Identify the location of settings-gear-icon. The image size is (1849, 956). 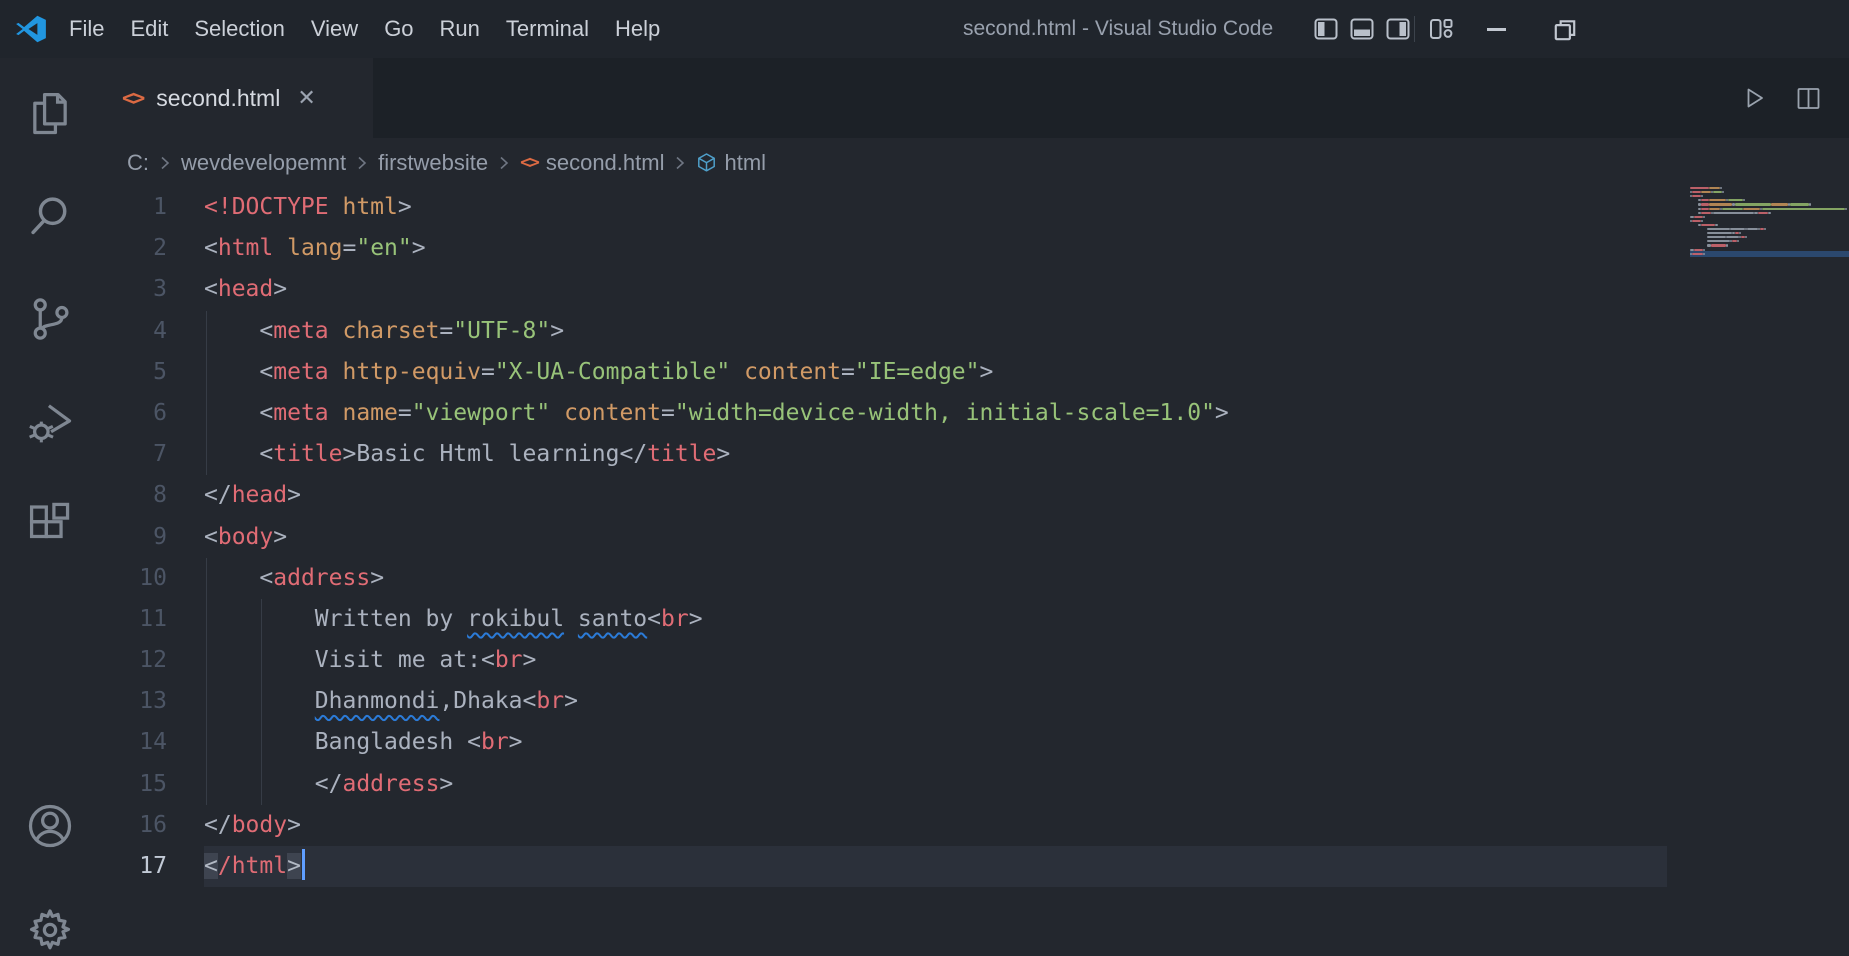
(50, 930).